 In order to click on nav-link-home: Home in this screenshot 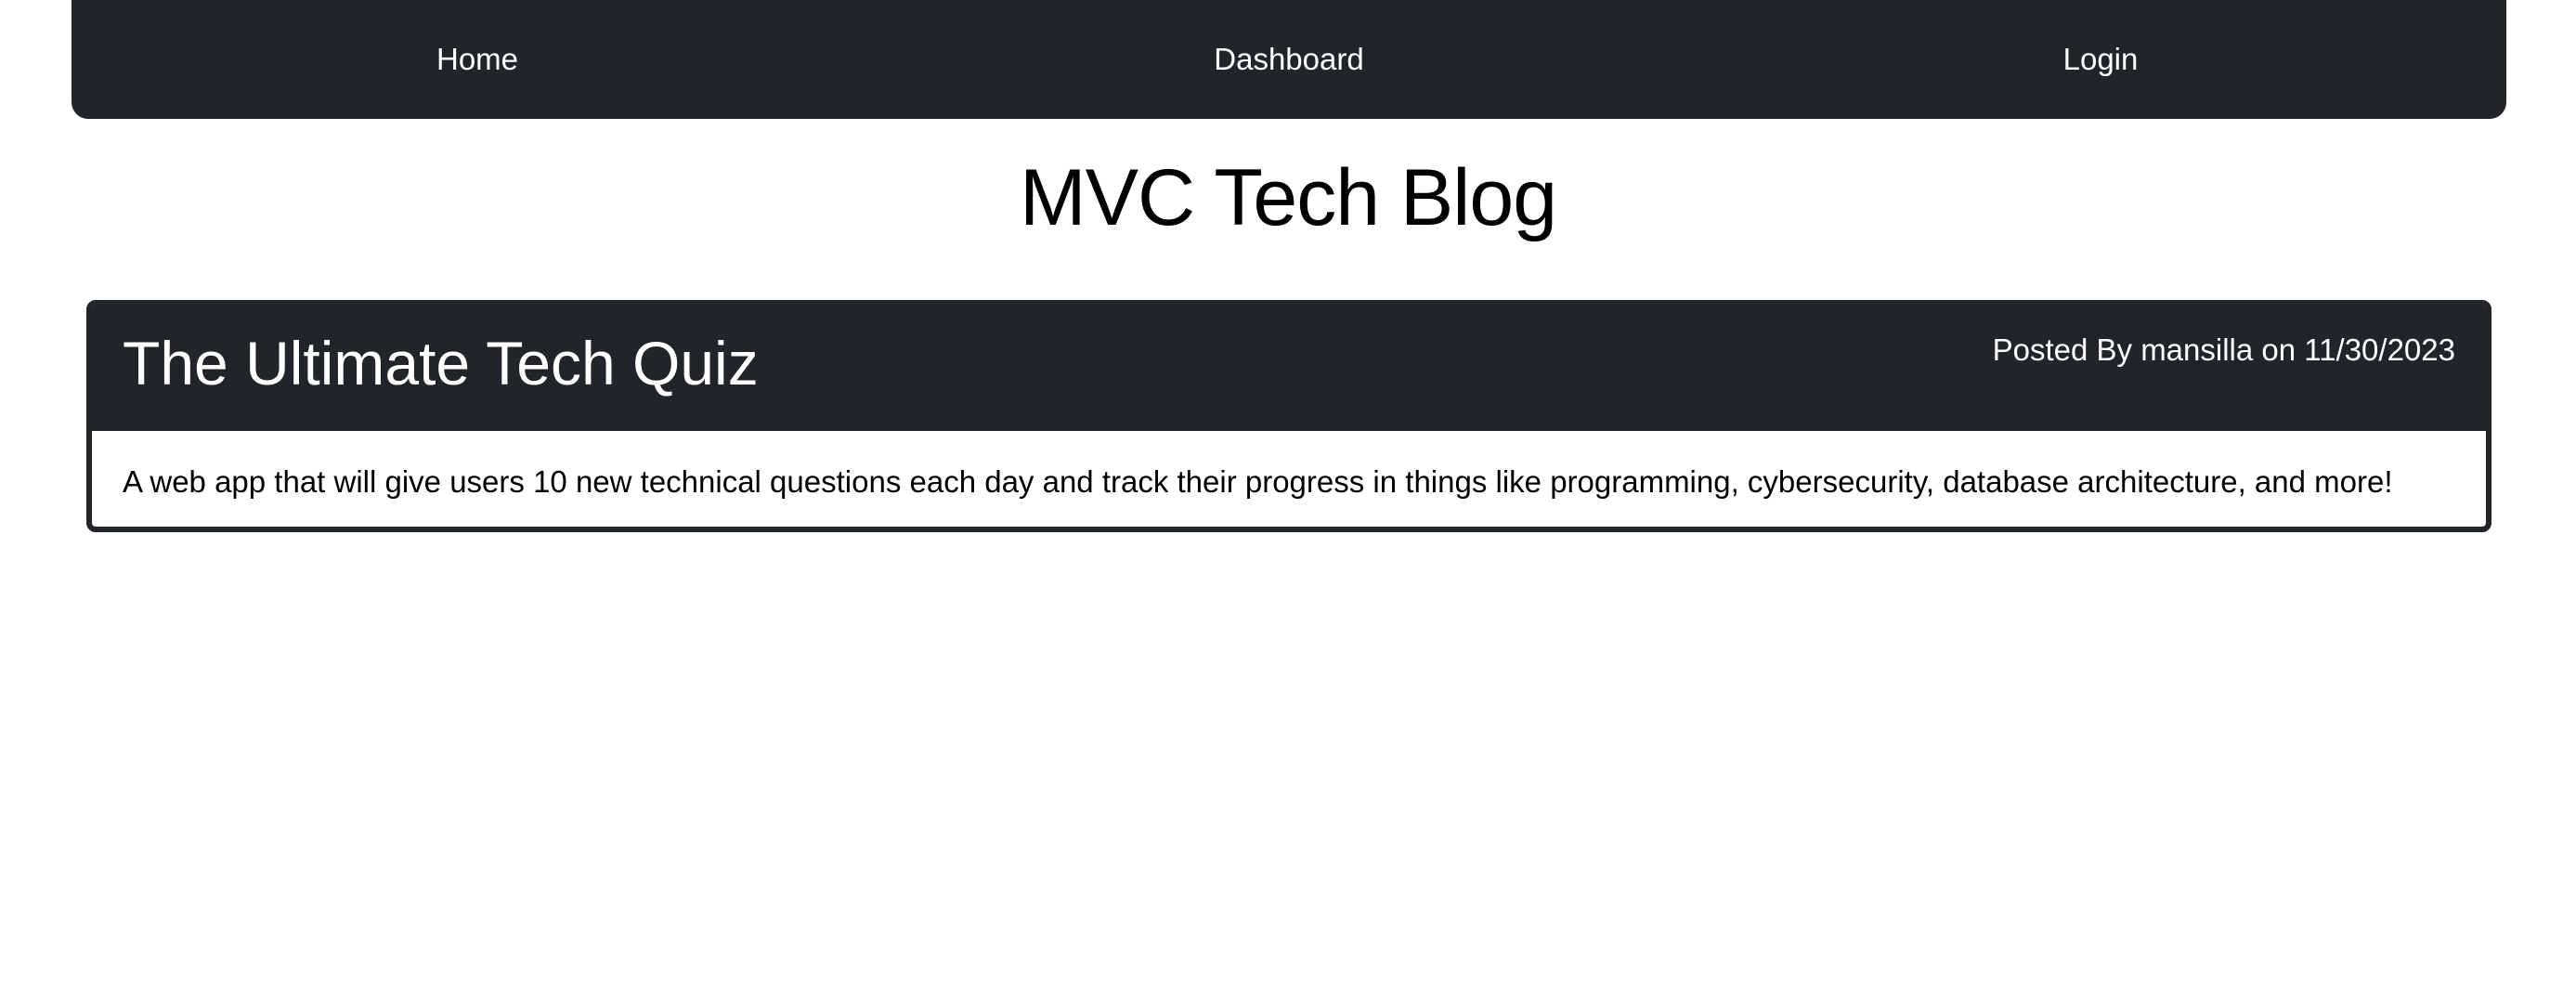, I will do `click(478, 59)`.